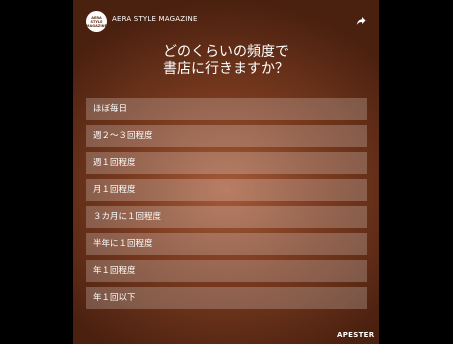 This screenshot has width=453, height=344. Describe the element at coordinates (226, 163) in the screenshot. I see `answer-option-3: 週１回程度` at that location.